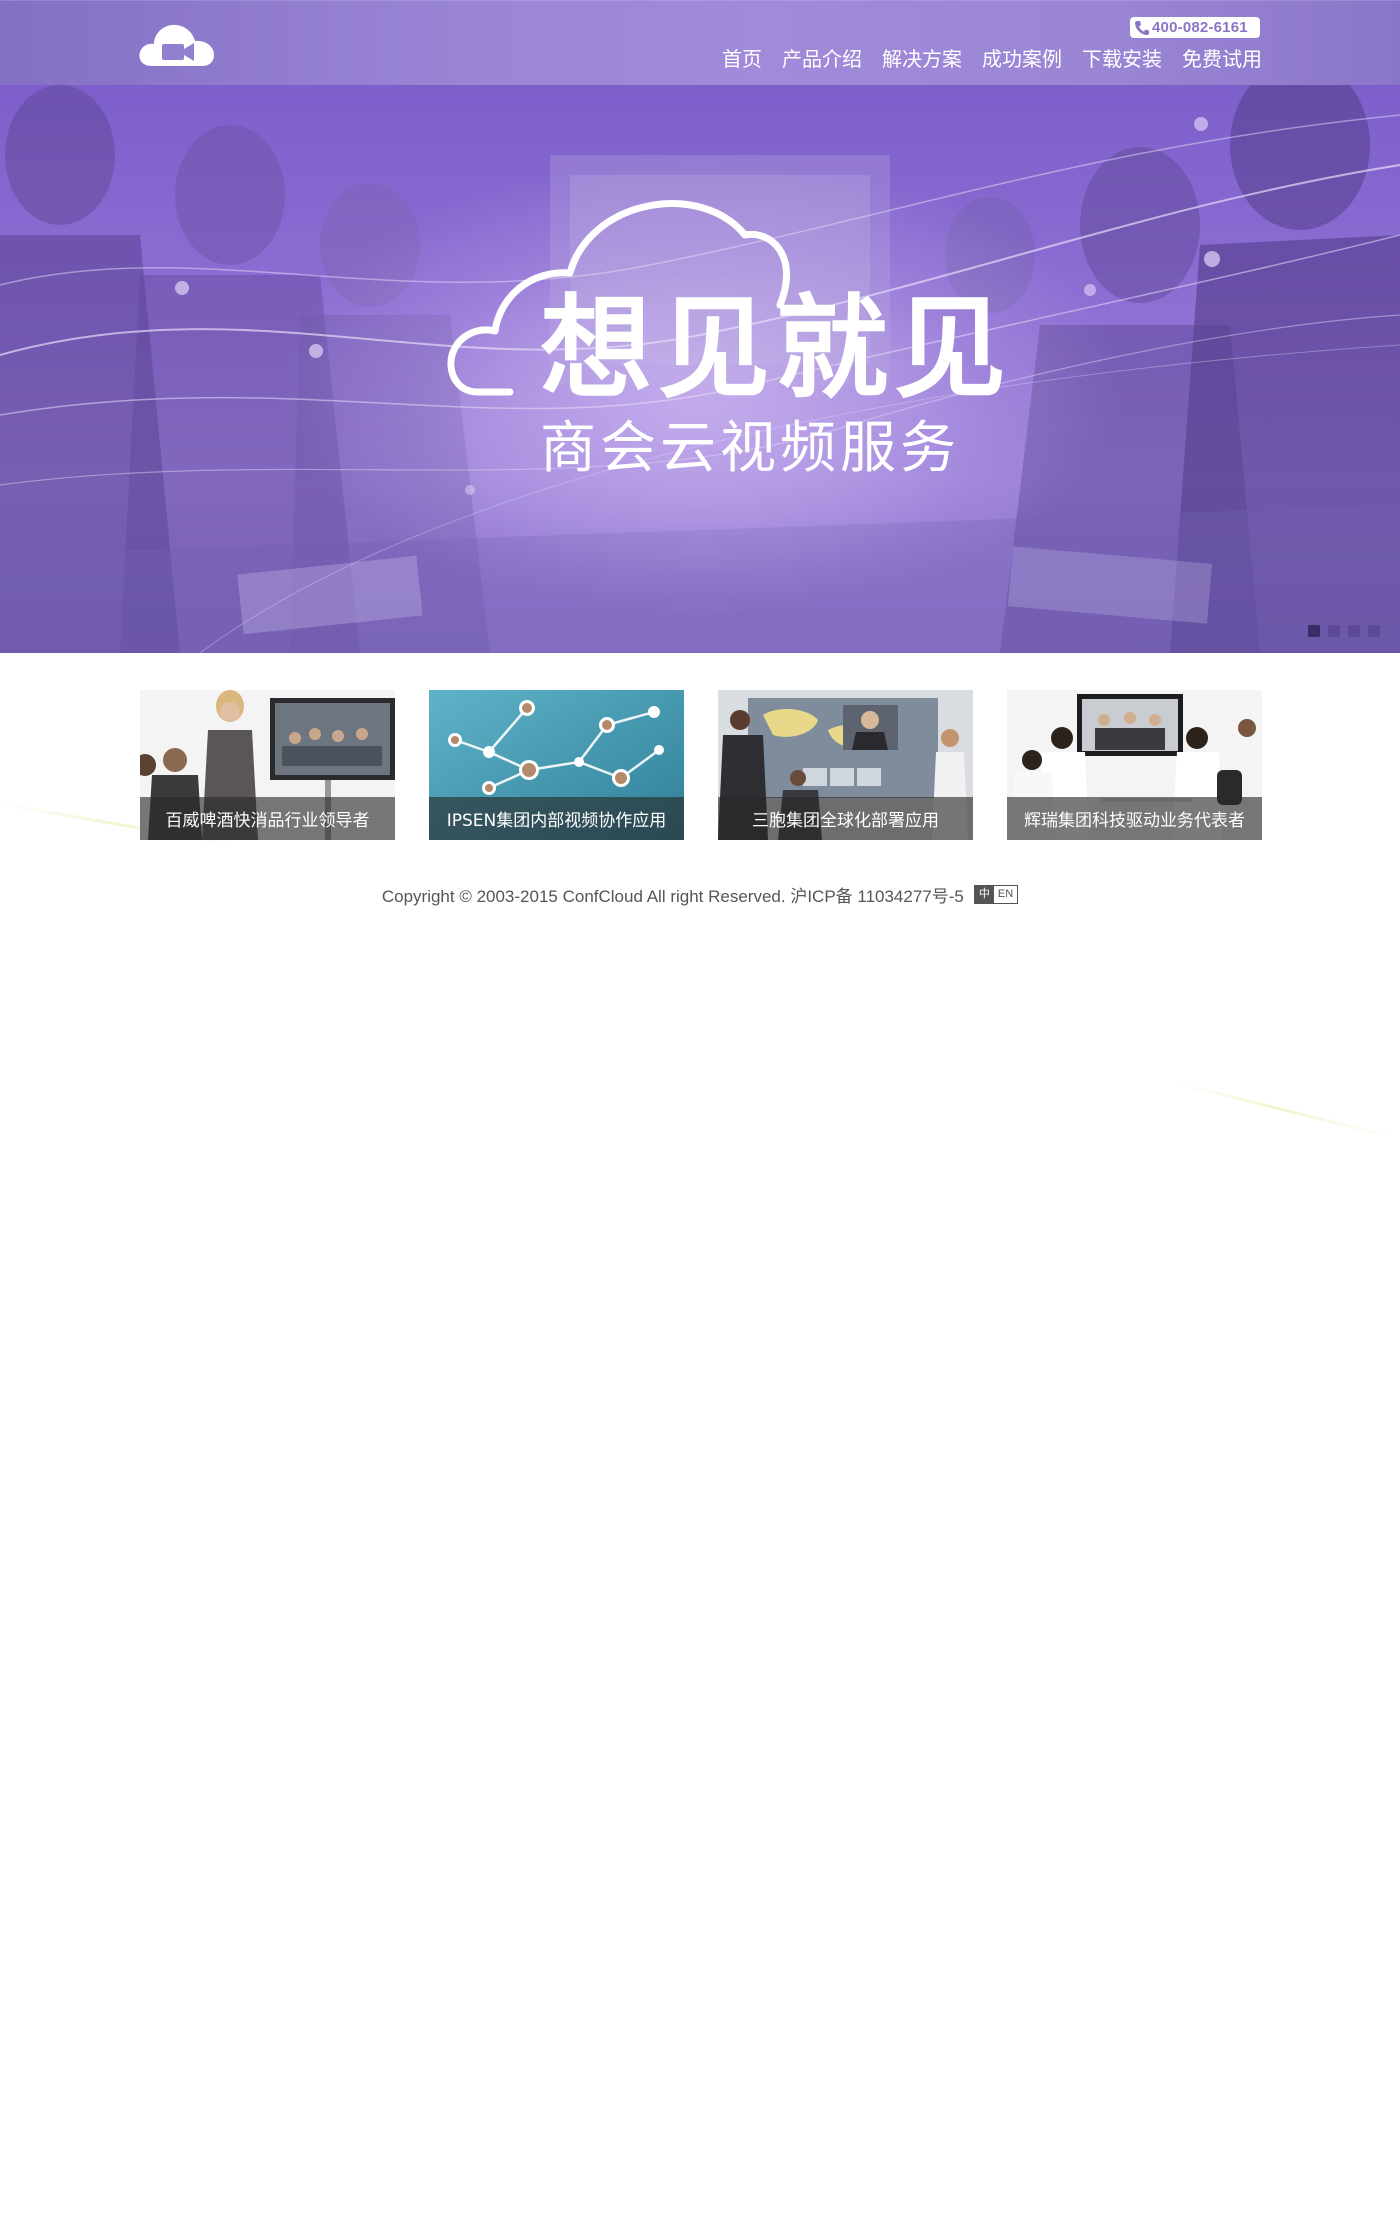 The height and width of the screenshot is (2240, 1400). What do you see at coordinates (984, 894) in the screenshot?
I see `lang-chinese-button: 中` at bounding box center [984, 894].